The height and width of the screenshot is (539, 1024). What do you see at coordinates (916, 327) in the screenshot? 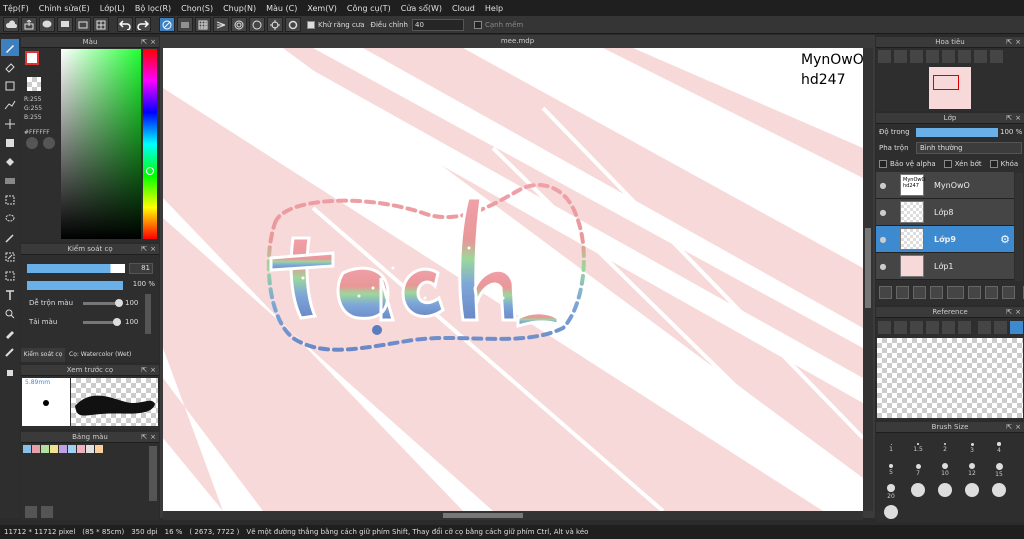
I see `close-icon` at bounding box center [916, 327].